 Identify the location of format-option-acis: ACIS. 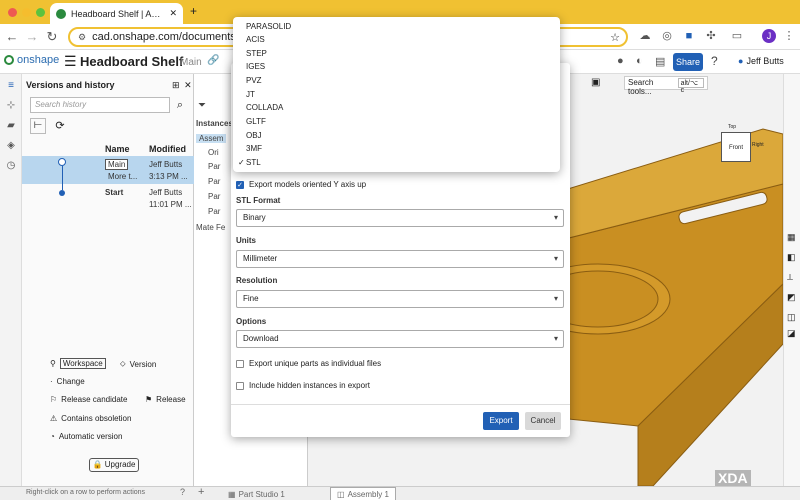
(255, 39).